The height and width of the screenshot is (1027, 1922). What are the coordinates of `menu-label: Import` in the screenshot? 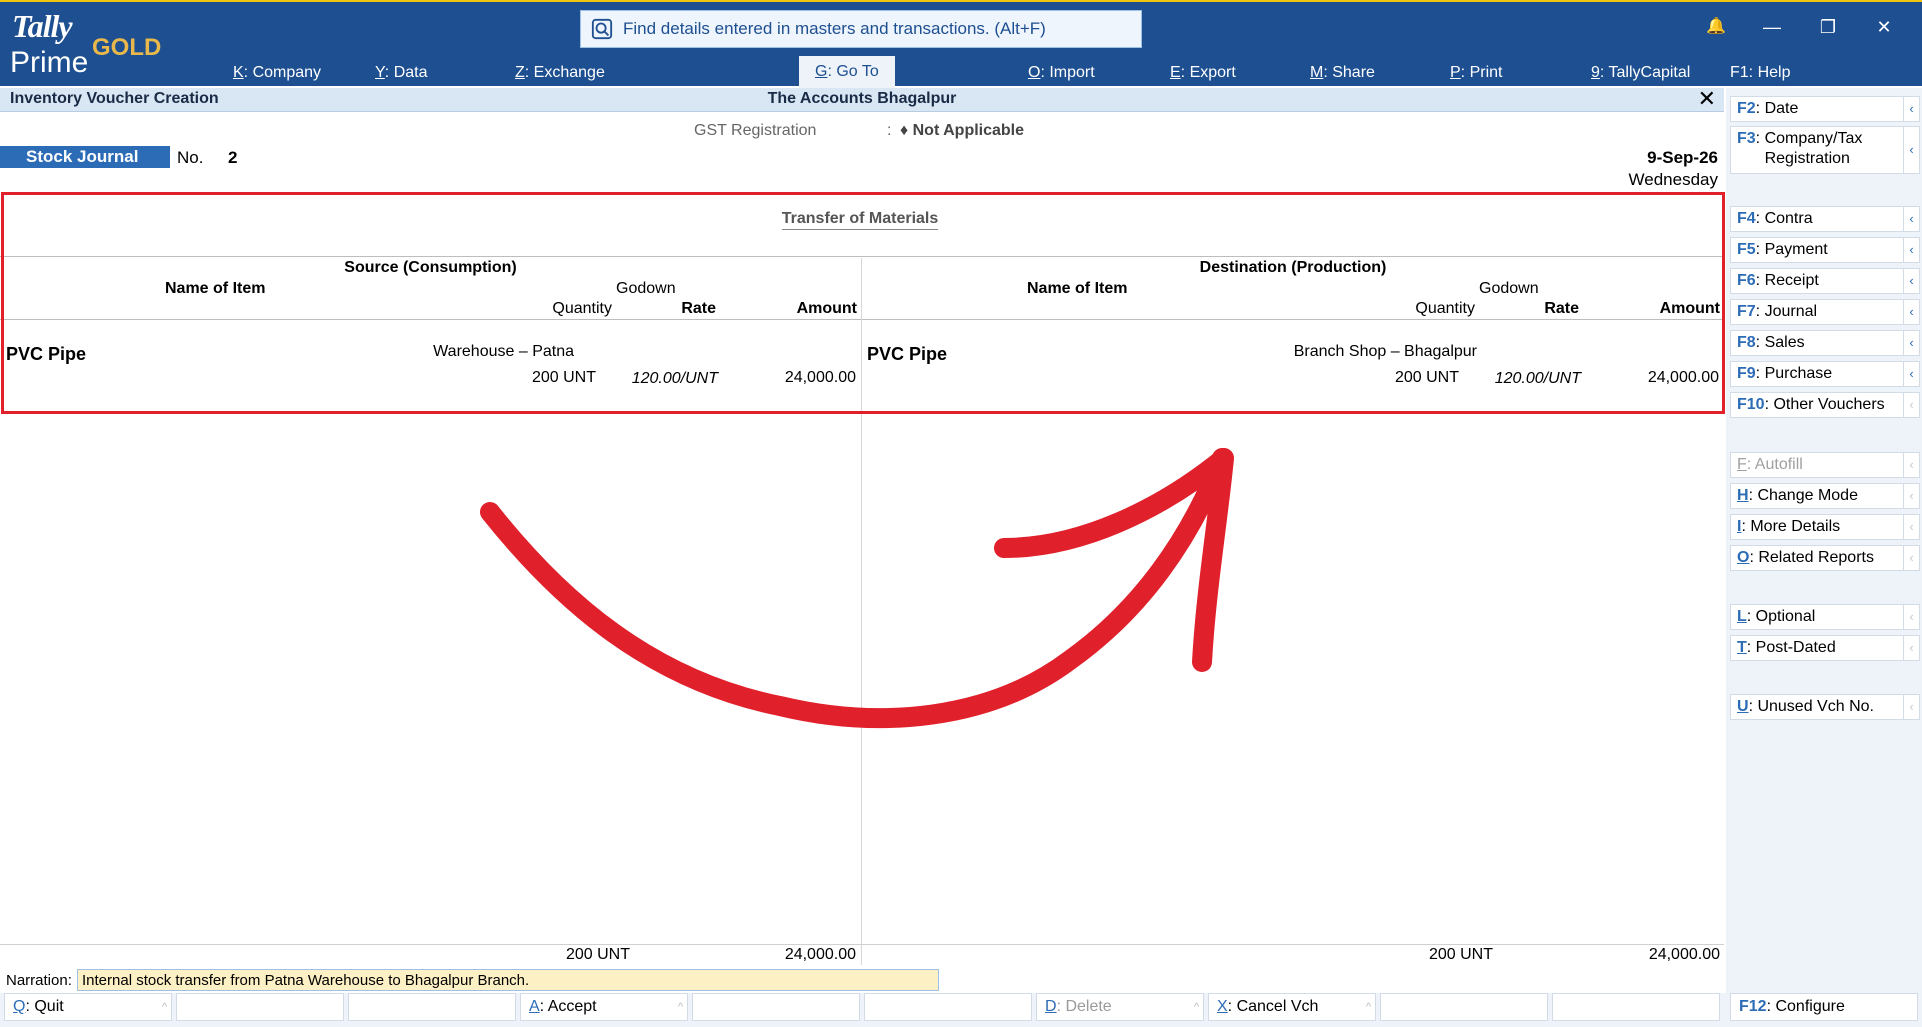 It's located at (1072, 72).